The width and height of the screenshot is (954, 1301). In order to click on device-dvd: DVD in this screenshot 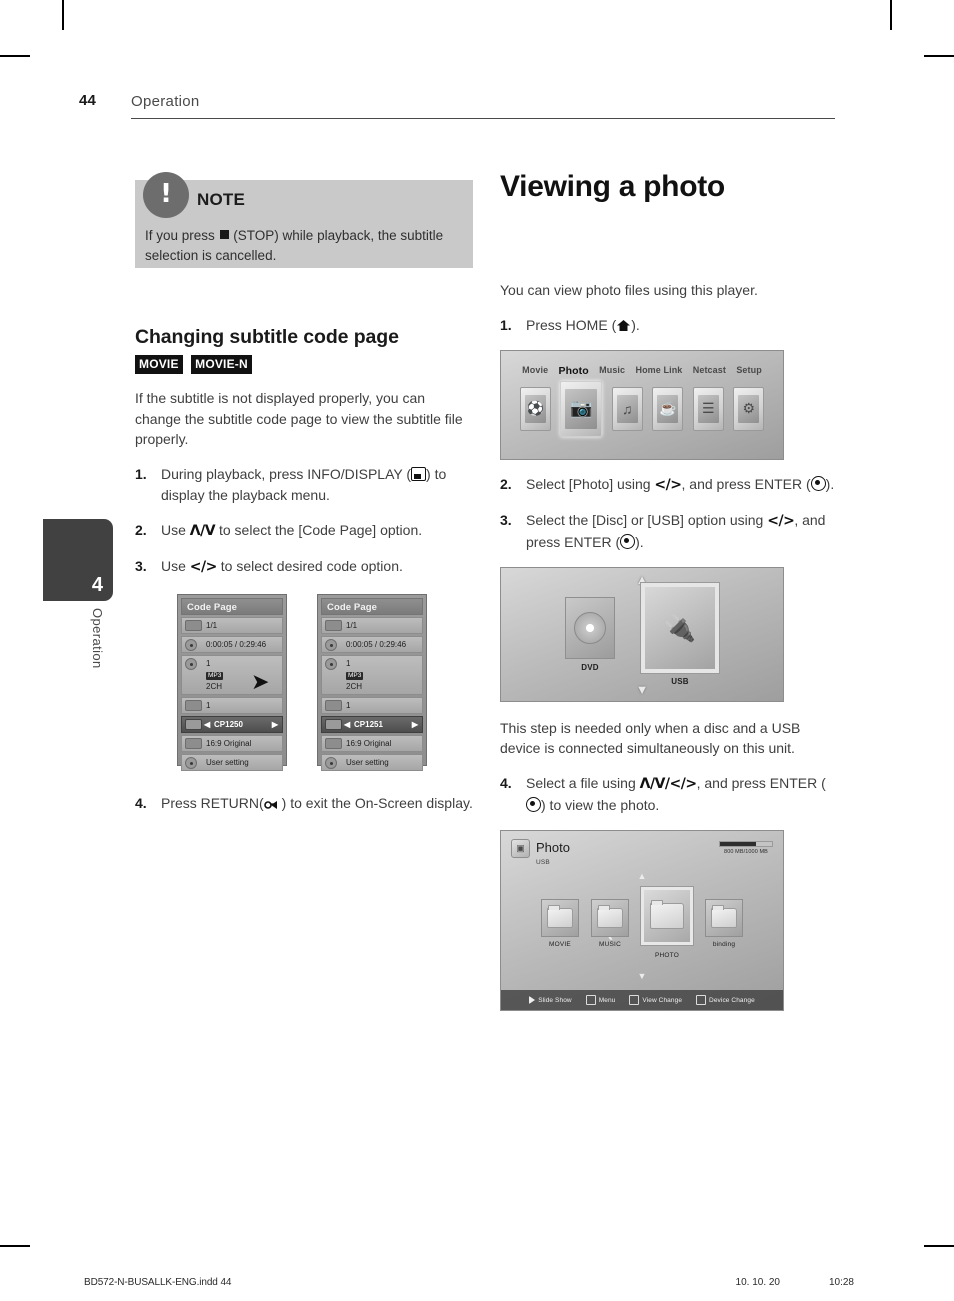, I will do `click(590, 634)`.